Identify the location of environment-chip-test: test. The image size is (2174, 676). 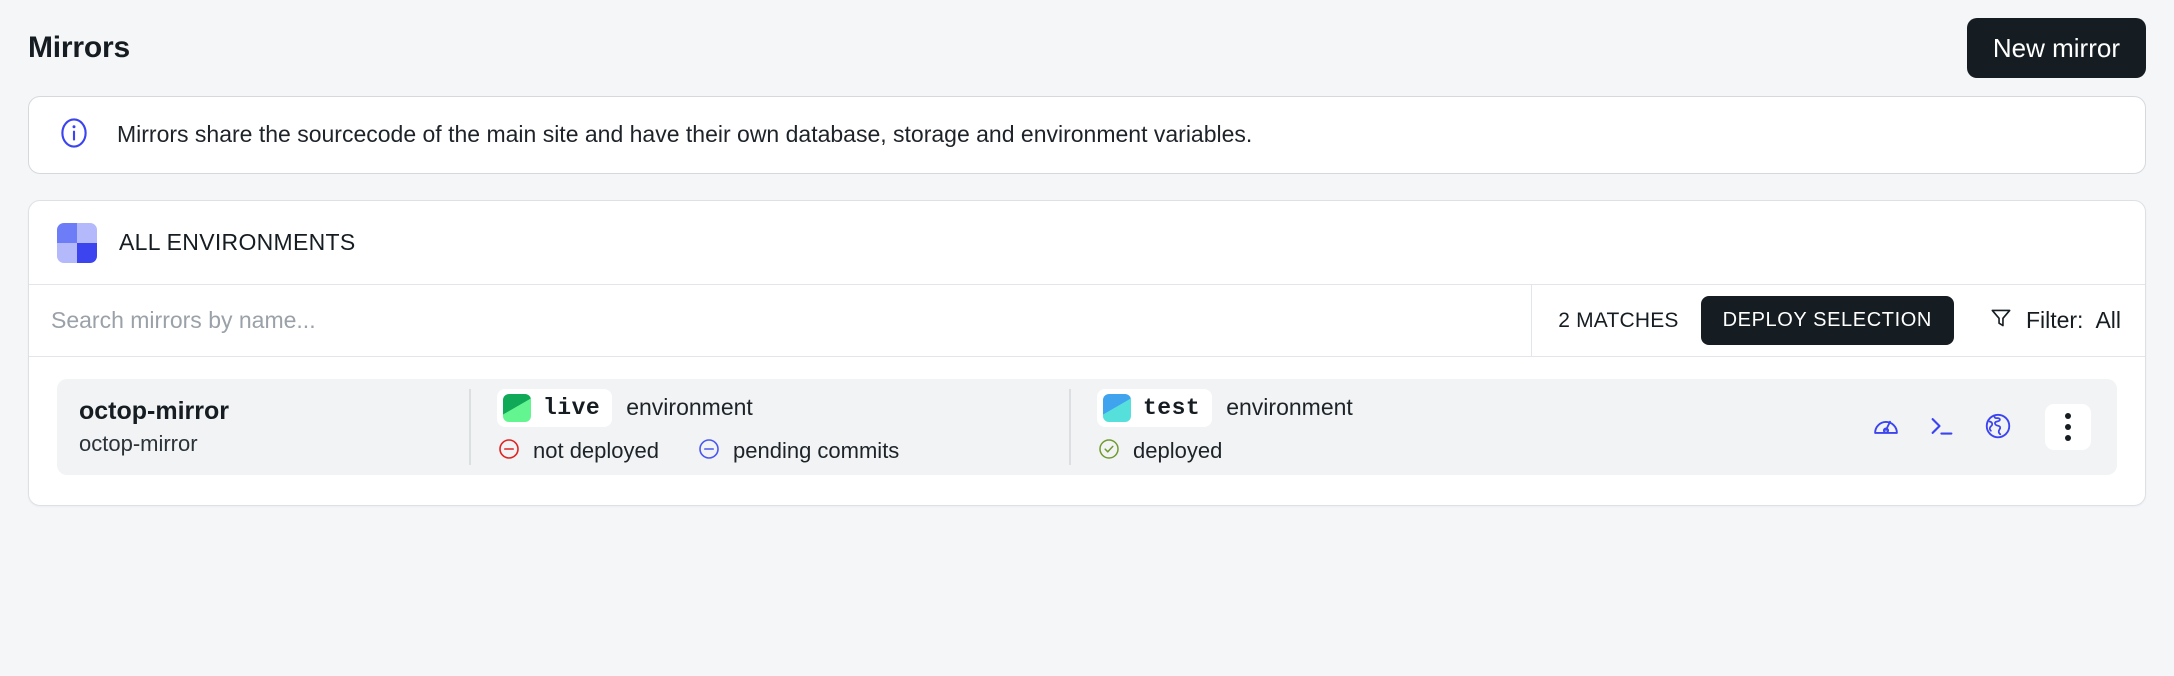
(1155, 407).